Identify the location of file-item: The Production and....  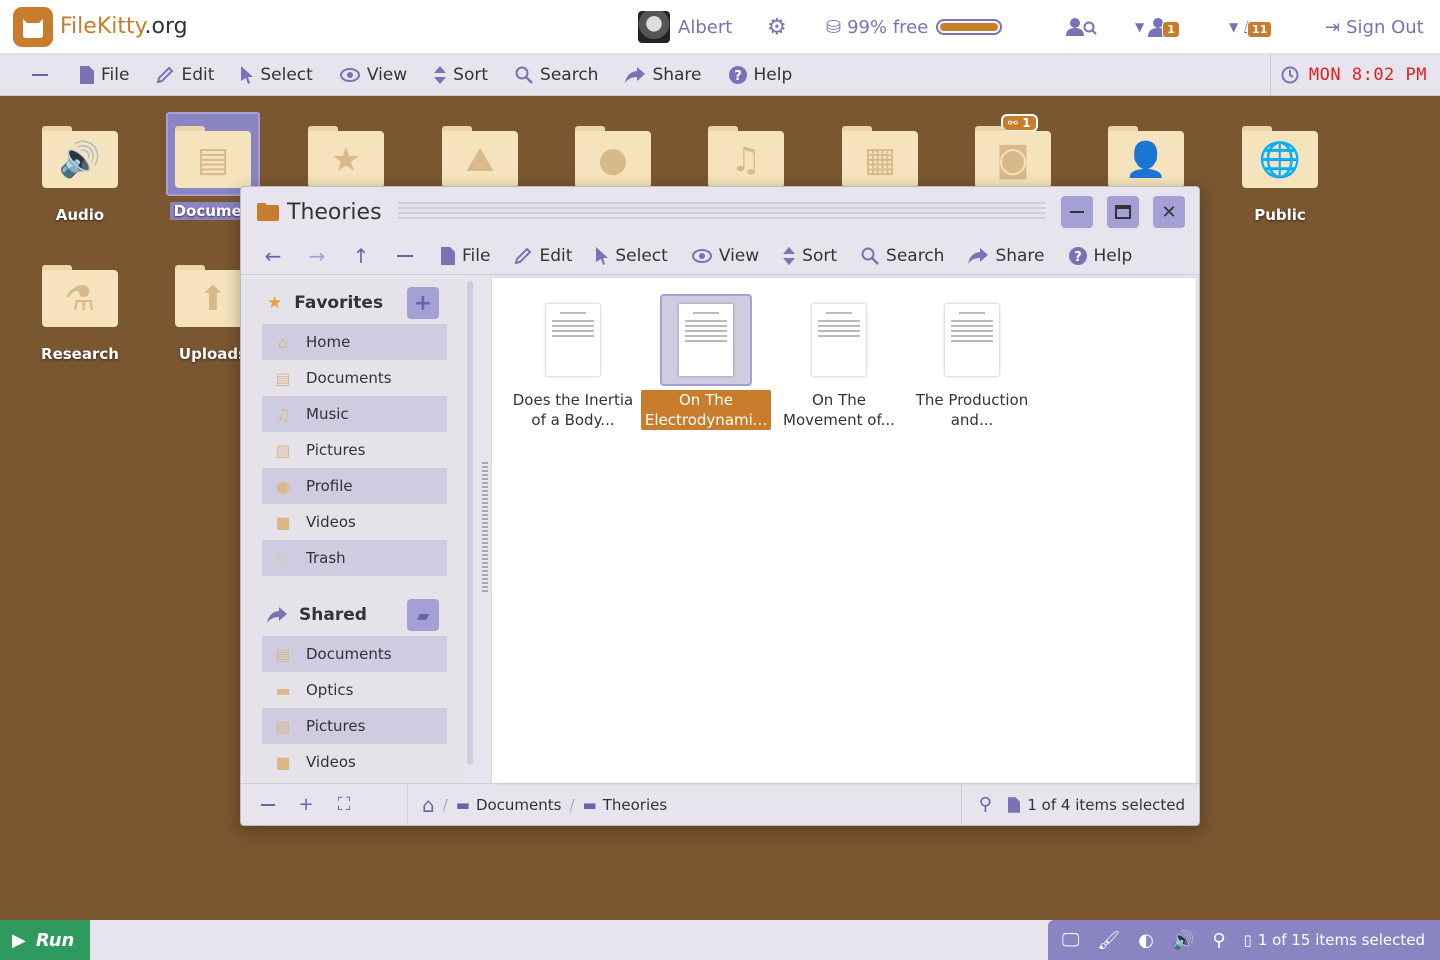
(972, 362).